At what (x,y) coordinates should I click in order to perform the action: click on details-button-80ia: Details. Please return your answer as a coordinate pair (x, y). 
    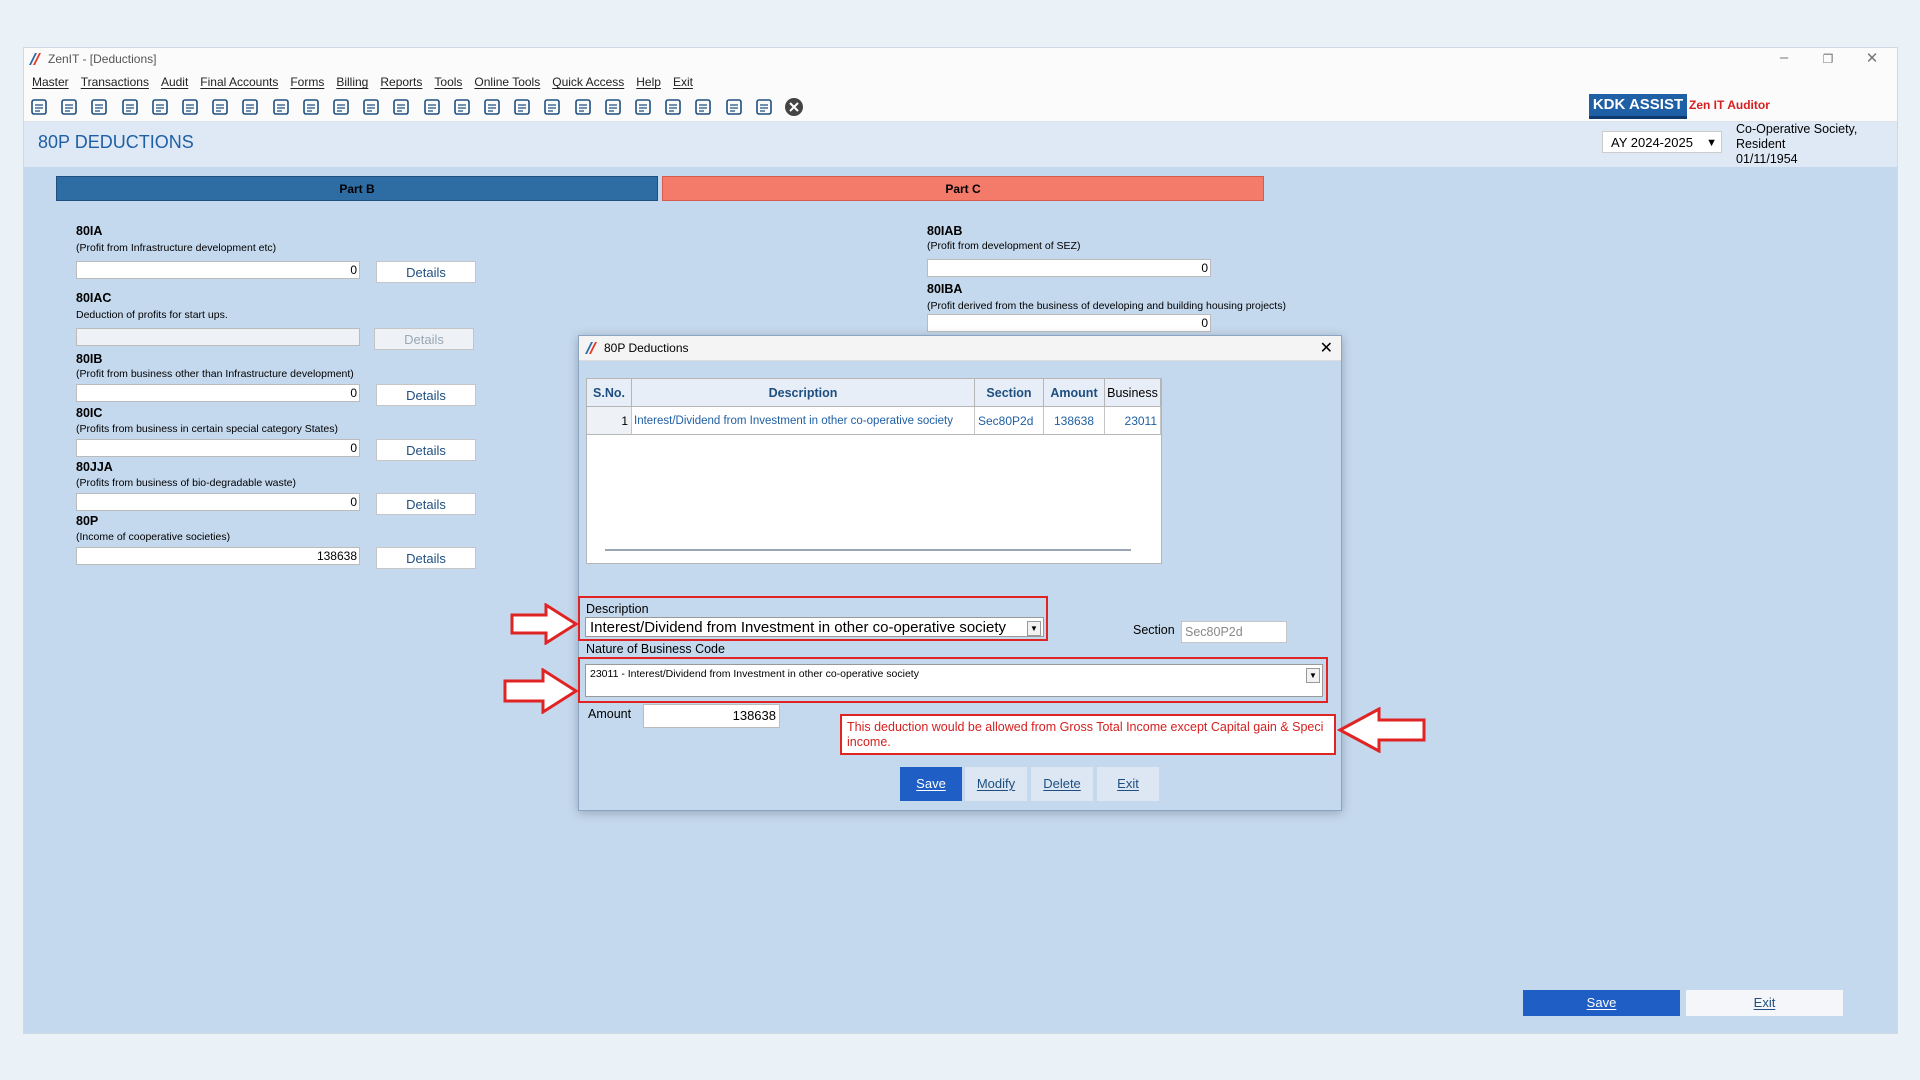
    Looking at the image, I should click on (426, 272).